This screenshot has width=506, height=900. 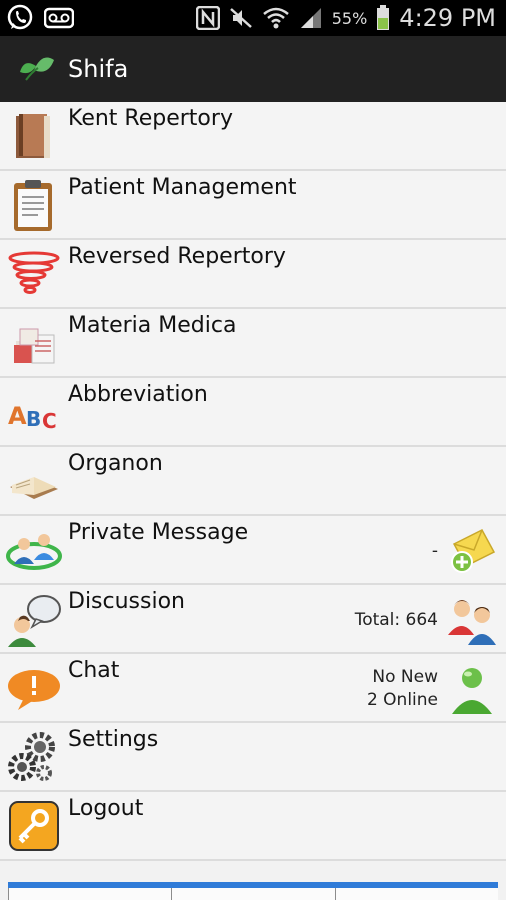 I want to click on bottom-tab-strip, so click(x=253, y=891).